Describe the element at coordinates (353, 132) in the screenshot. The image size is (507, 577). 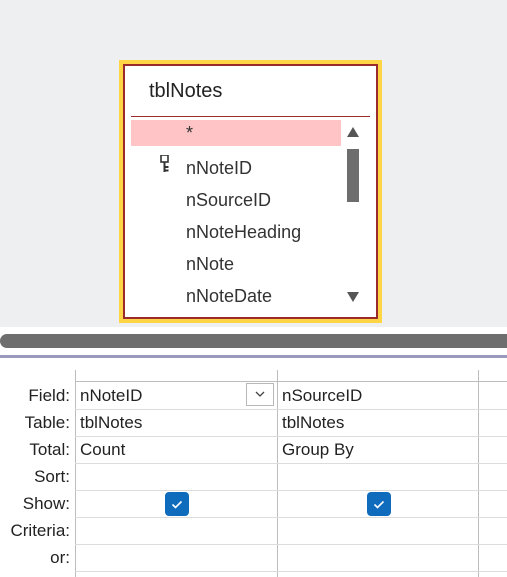
I see `scroll-up-arrow-icon` at that location.